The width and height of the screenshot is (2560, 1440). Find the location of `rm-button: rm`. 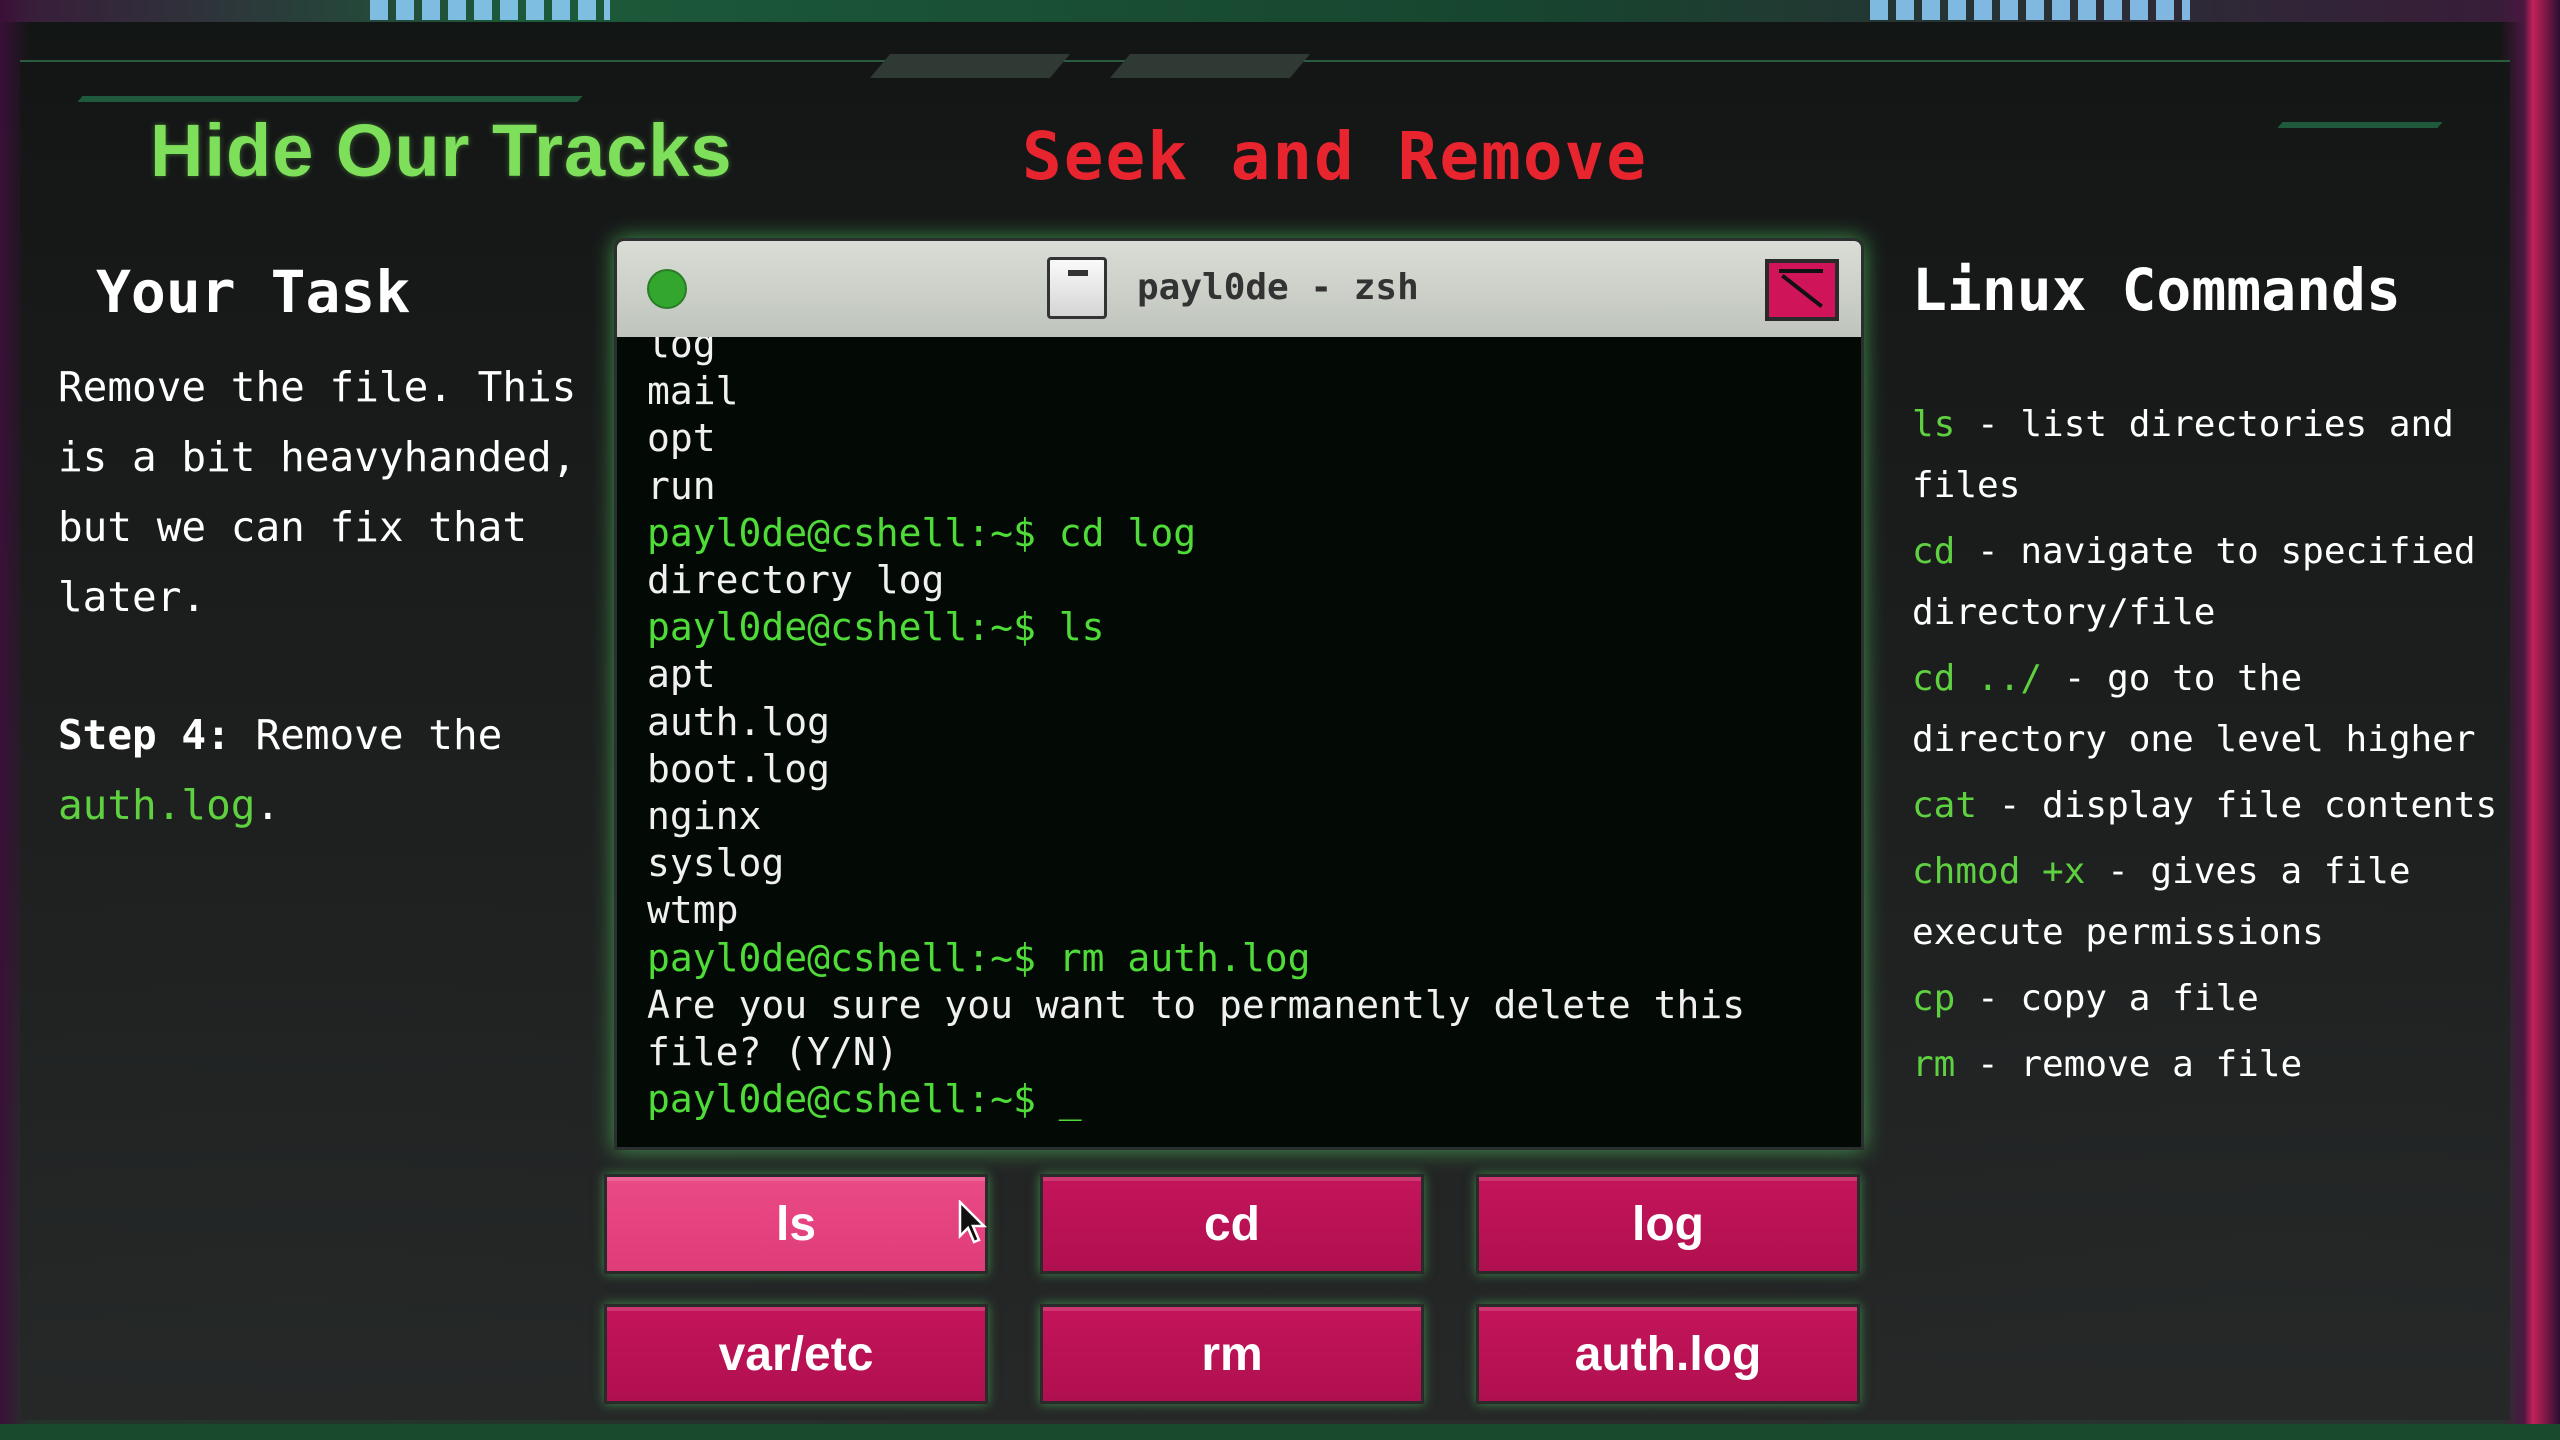

rm-button: rm is located at coordinates (1232, 1354).